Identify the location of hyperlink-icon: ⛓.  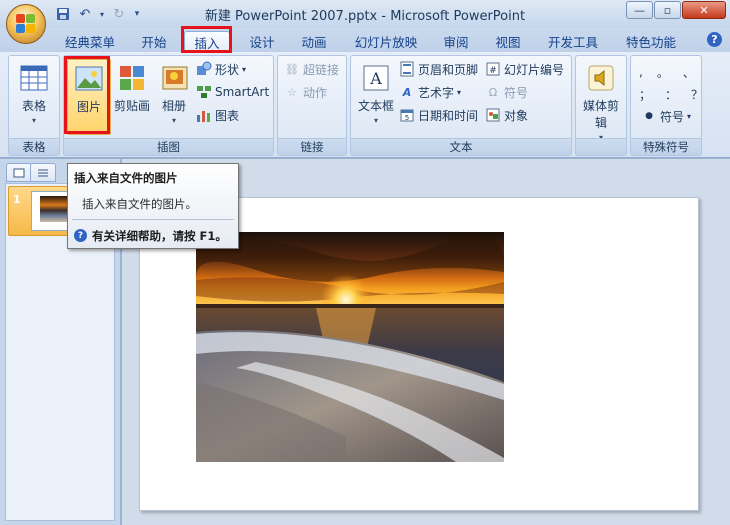
(292, 69).